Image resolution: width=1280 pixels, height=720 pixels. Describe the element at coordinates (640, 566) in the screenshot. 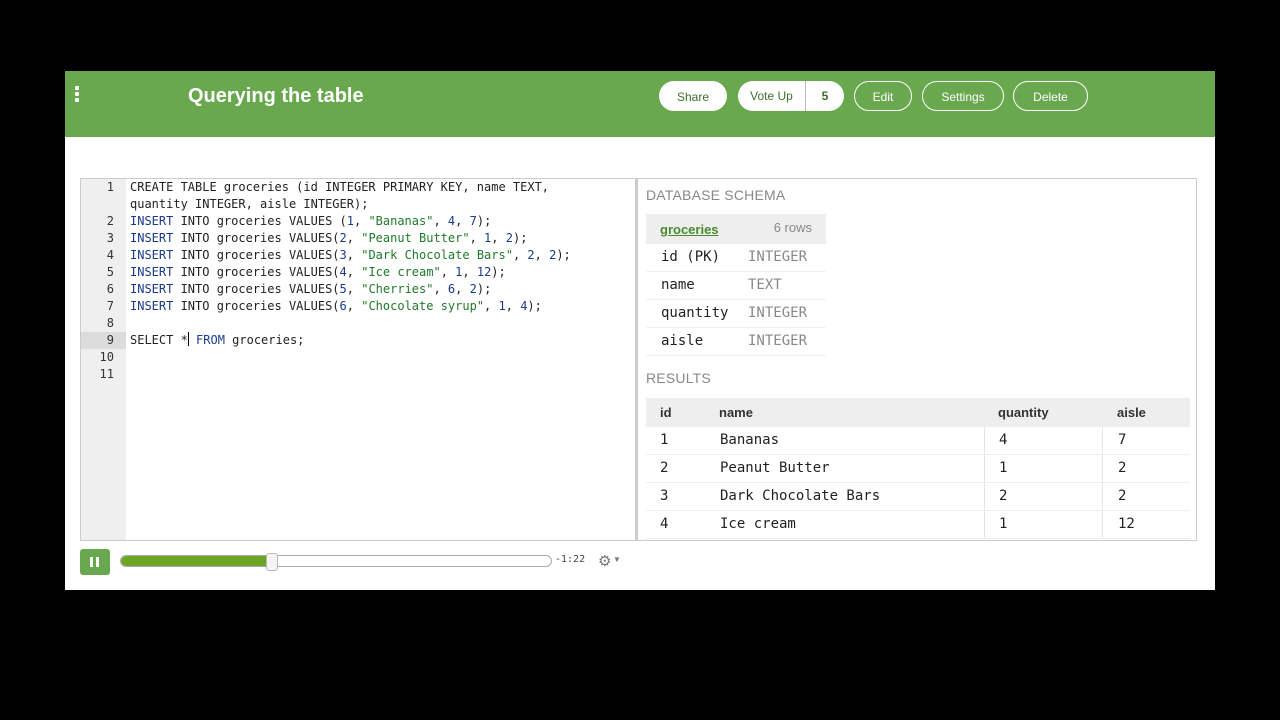

I see `playback-bar: -1:22 ⚙ ▼` at that location.